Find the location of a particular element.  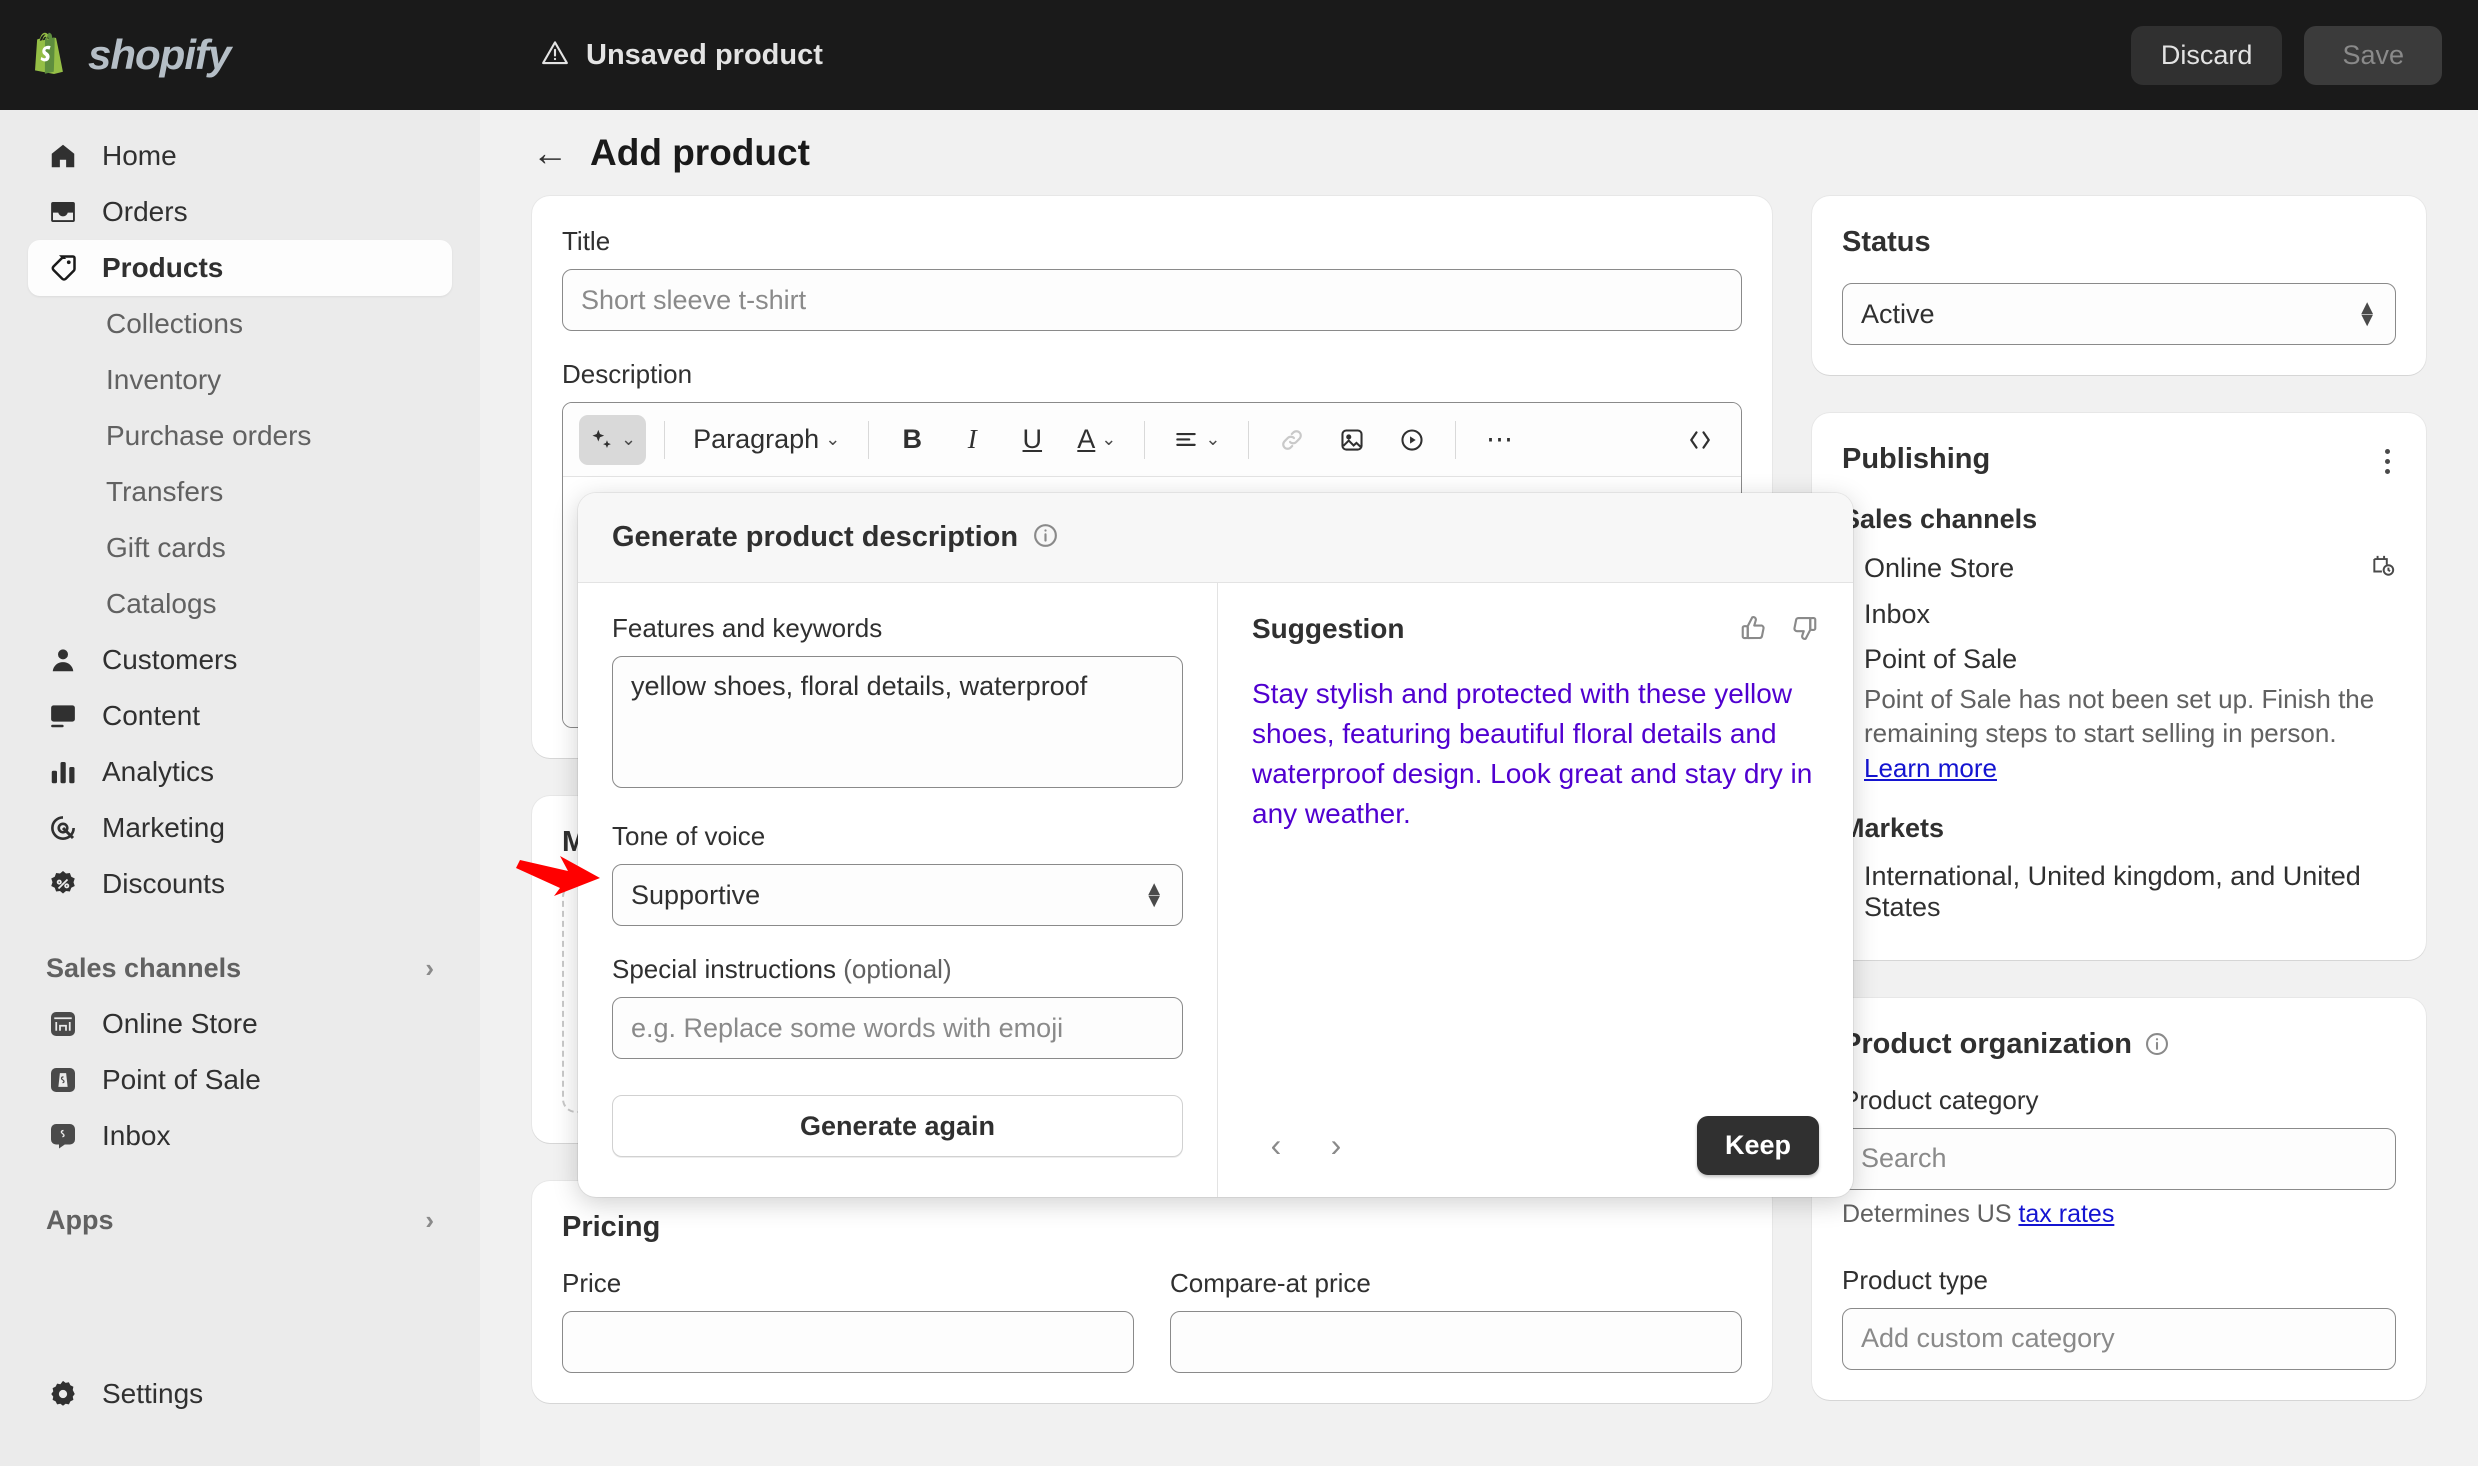

sidebar-label: Settings is located at coordinates (153, 1393).